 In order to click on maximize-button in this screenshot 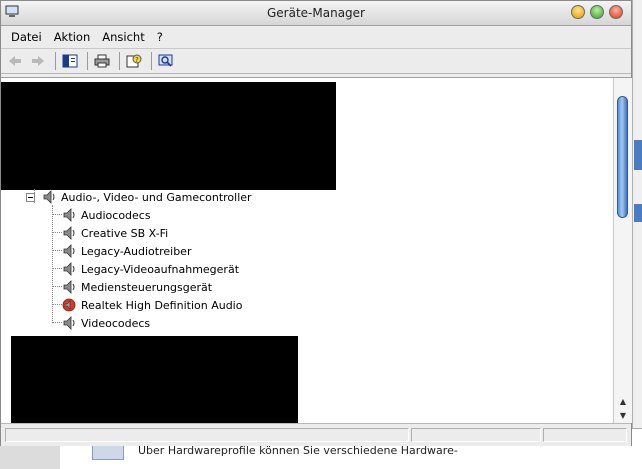, I will do `click(597, 12)`.